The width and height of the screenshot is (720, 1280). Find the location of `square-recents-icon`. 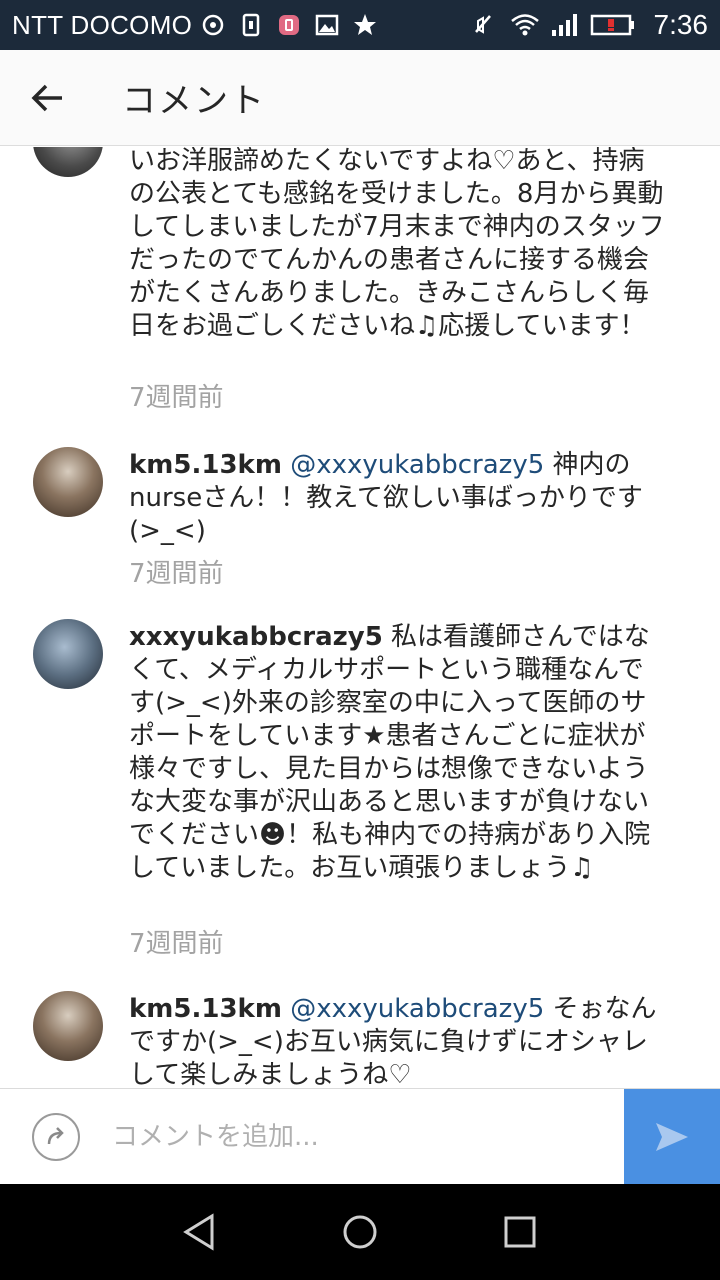

square-recents-icon is located at coordinates (520, 1232).